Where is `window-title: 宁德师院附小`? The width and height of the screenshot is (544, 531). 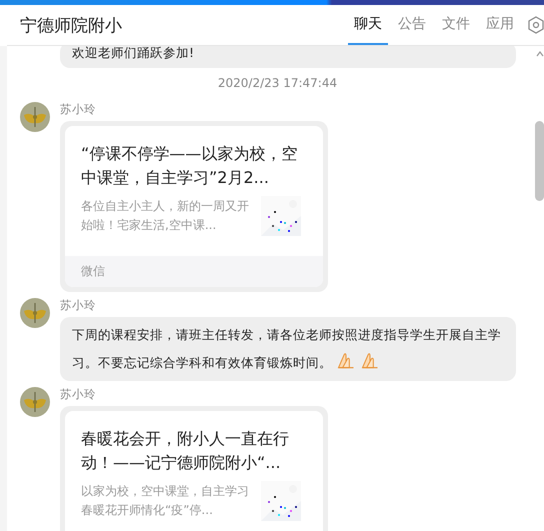
window-title: 宁德师院附小 is located at coordinates (71, 25).